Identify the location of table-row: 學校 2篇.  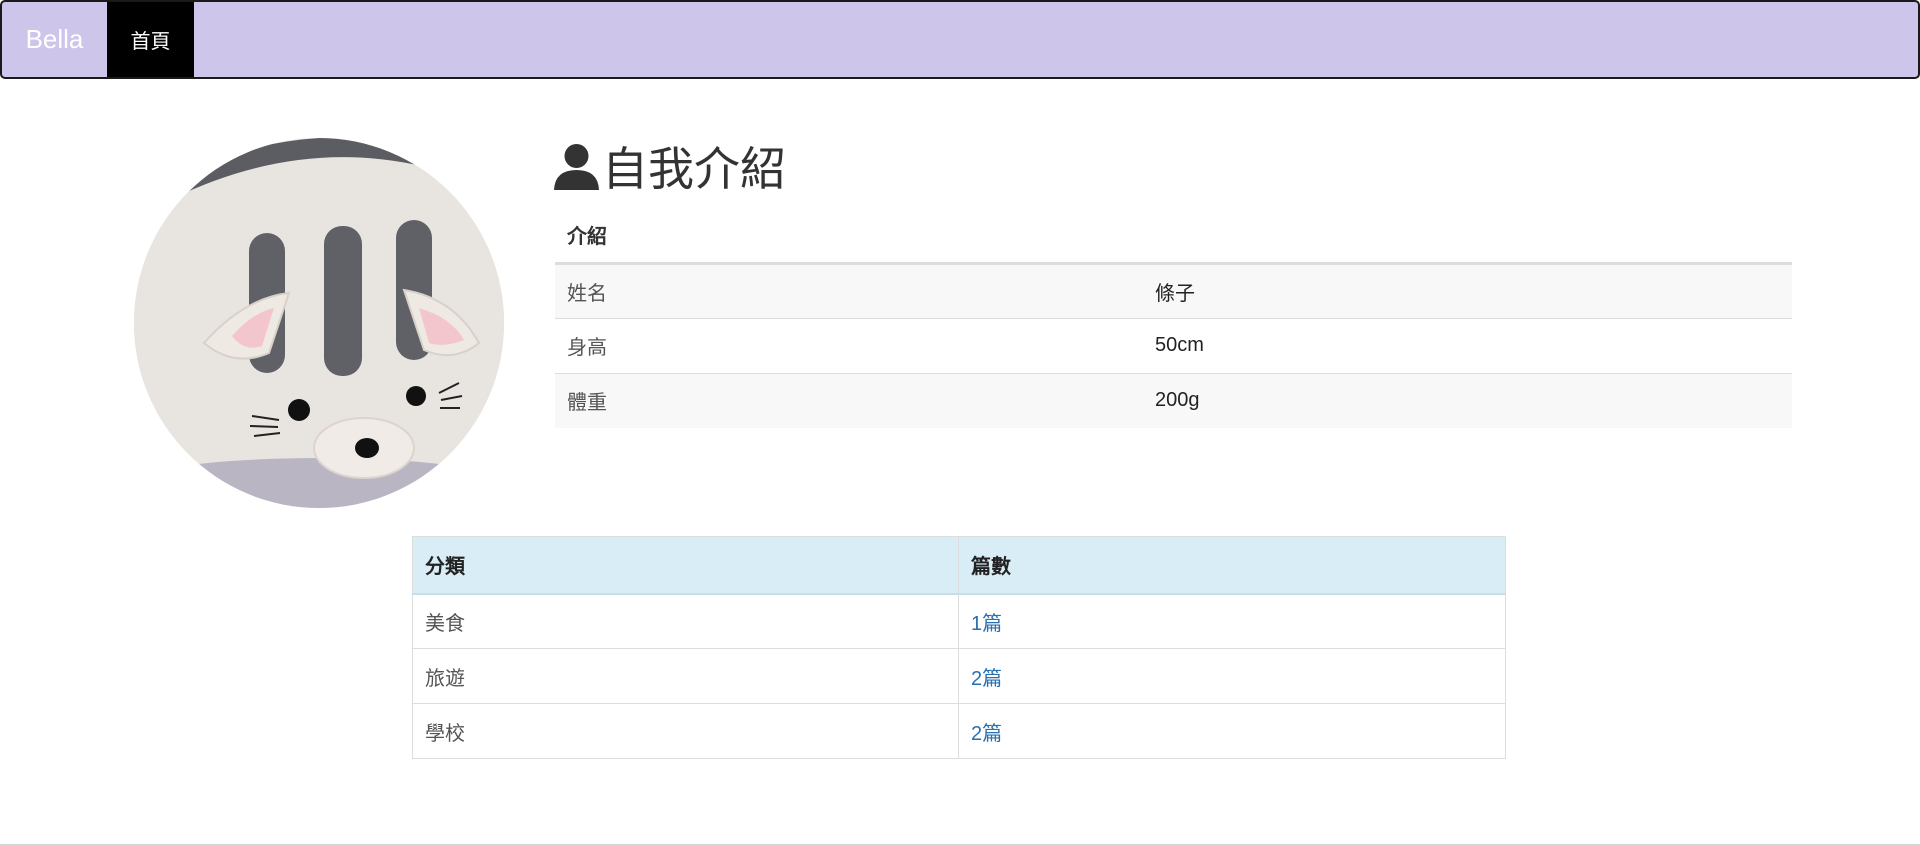
(959, 731).